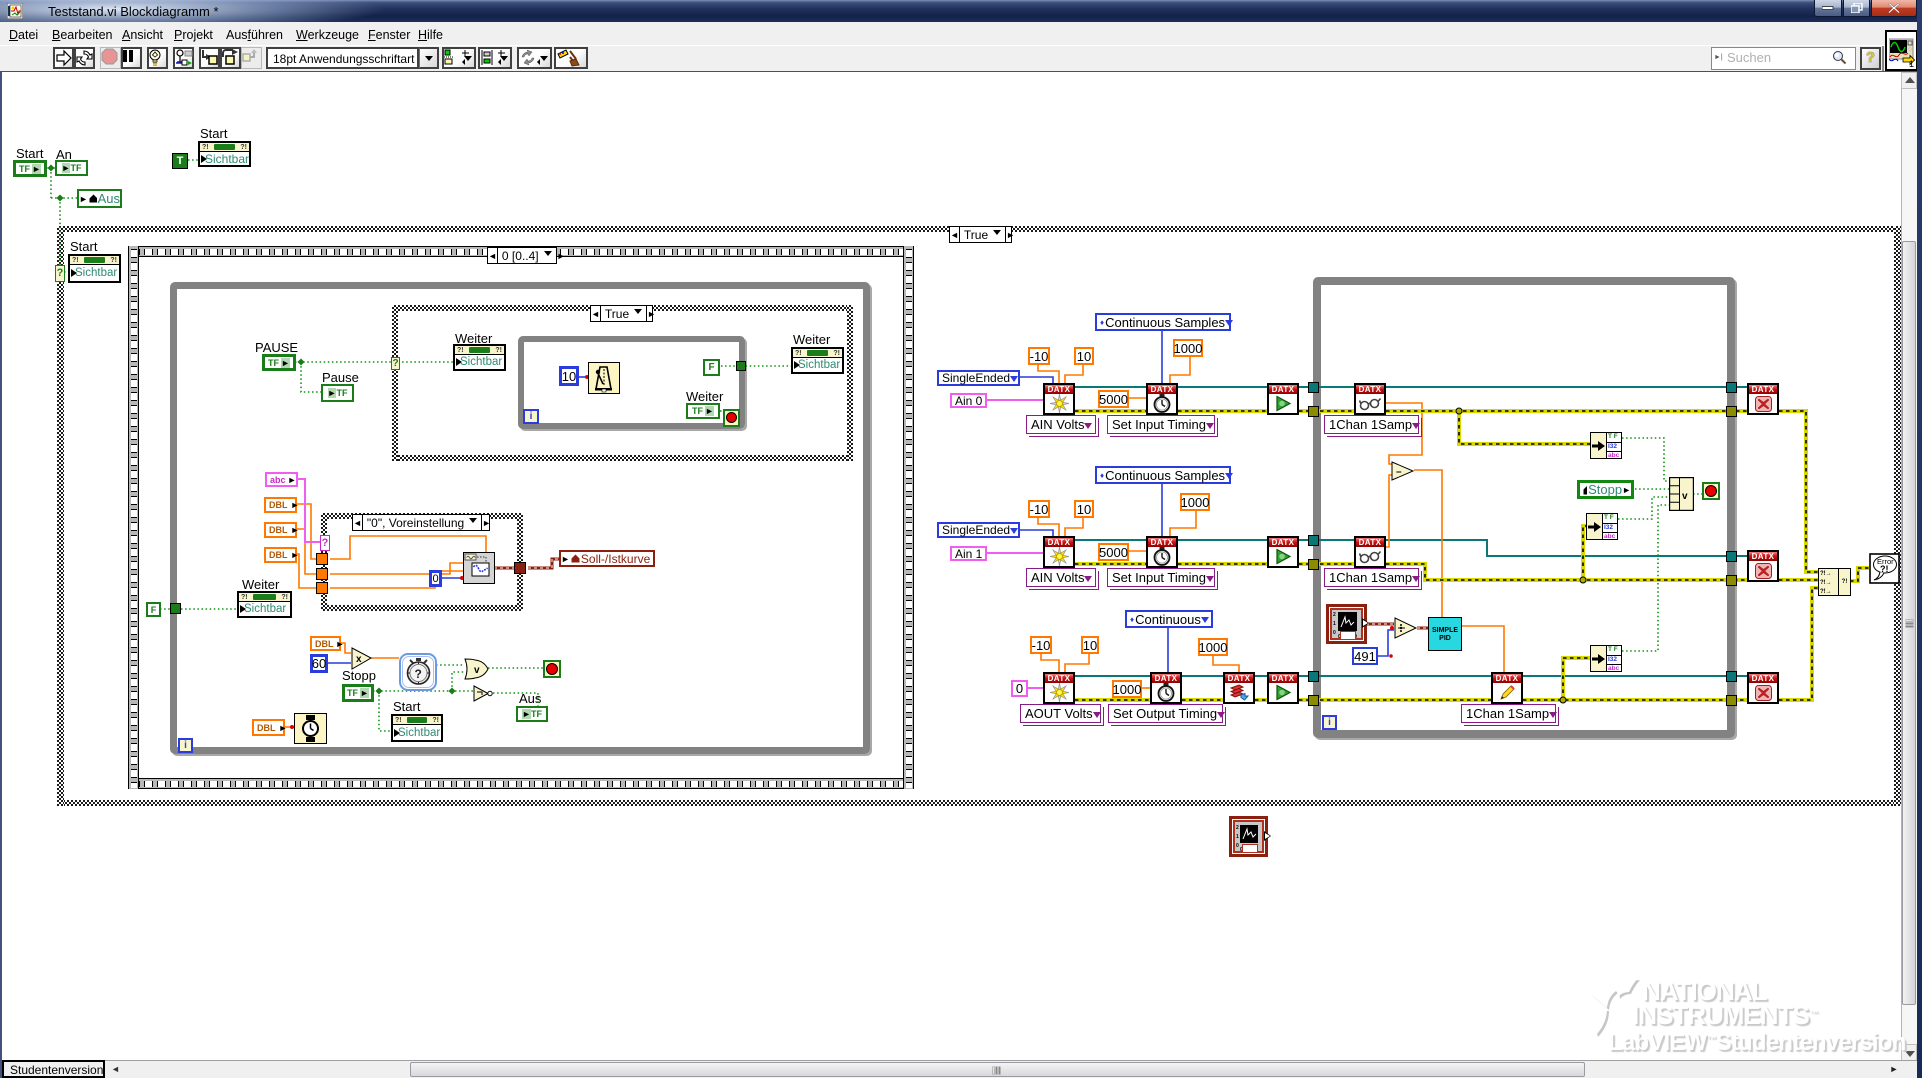  Describe the element at coordinates (359, 659) in the screenshot. I see `svg-text: x` at that location.